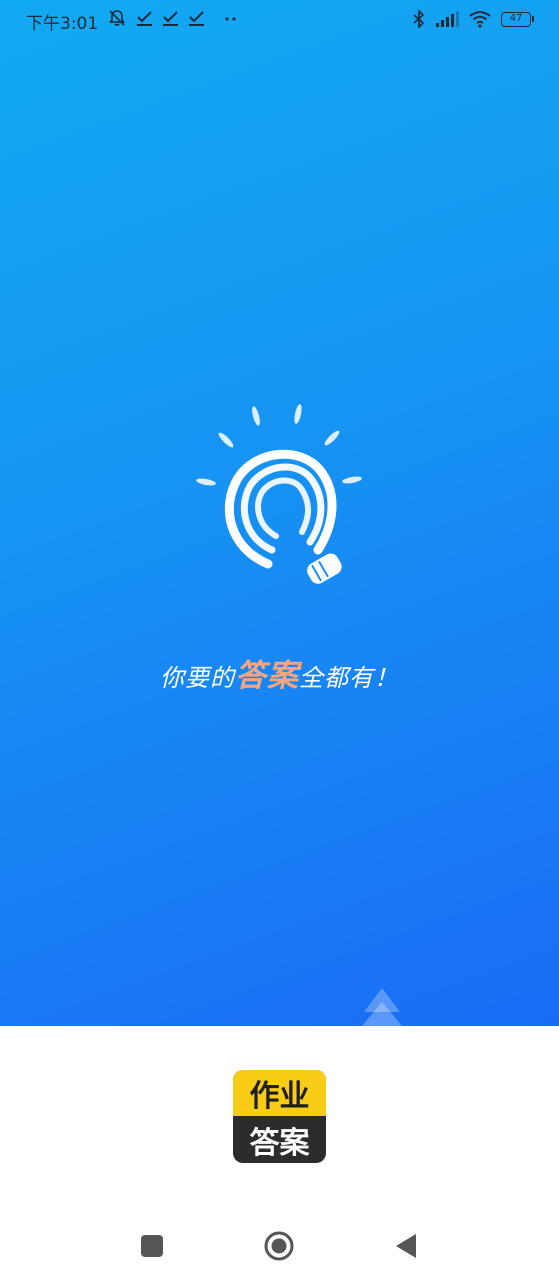  I want to click on bluetooth-icon, so click(418, 19).